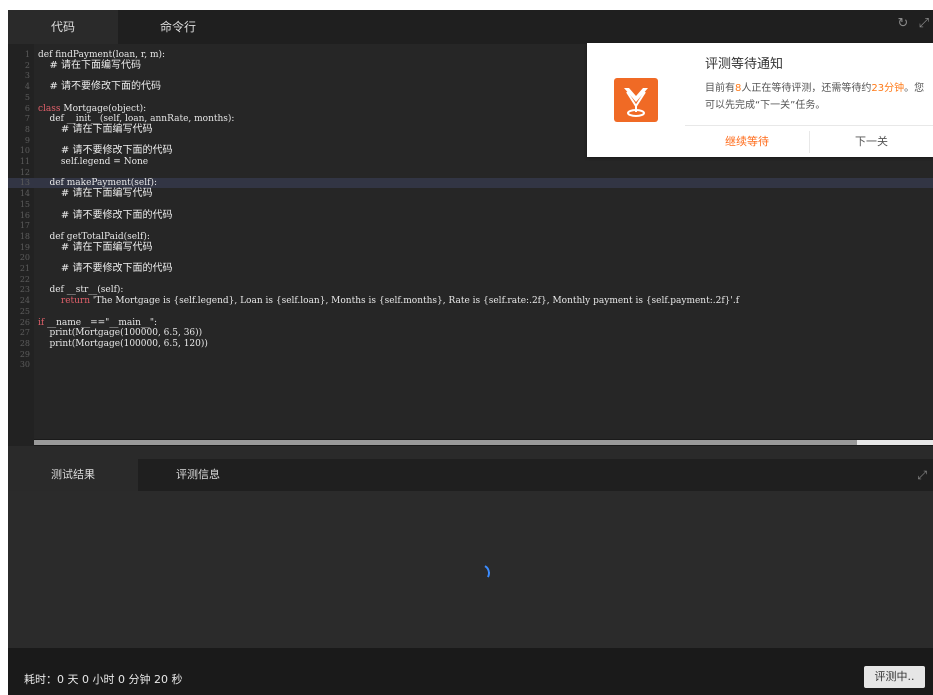 This screenshot has height=695, width=933. What do you see at coordinates (903, 23) in the screenshot?
I see `reset-icon: ↻` at bounding box center [903, 23].